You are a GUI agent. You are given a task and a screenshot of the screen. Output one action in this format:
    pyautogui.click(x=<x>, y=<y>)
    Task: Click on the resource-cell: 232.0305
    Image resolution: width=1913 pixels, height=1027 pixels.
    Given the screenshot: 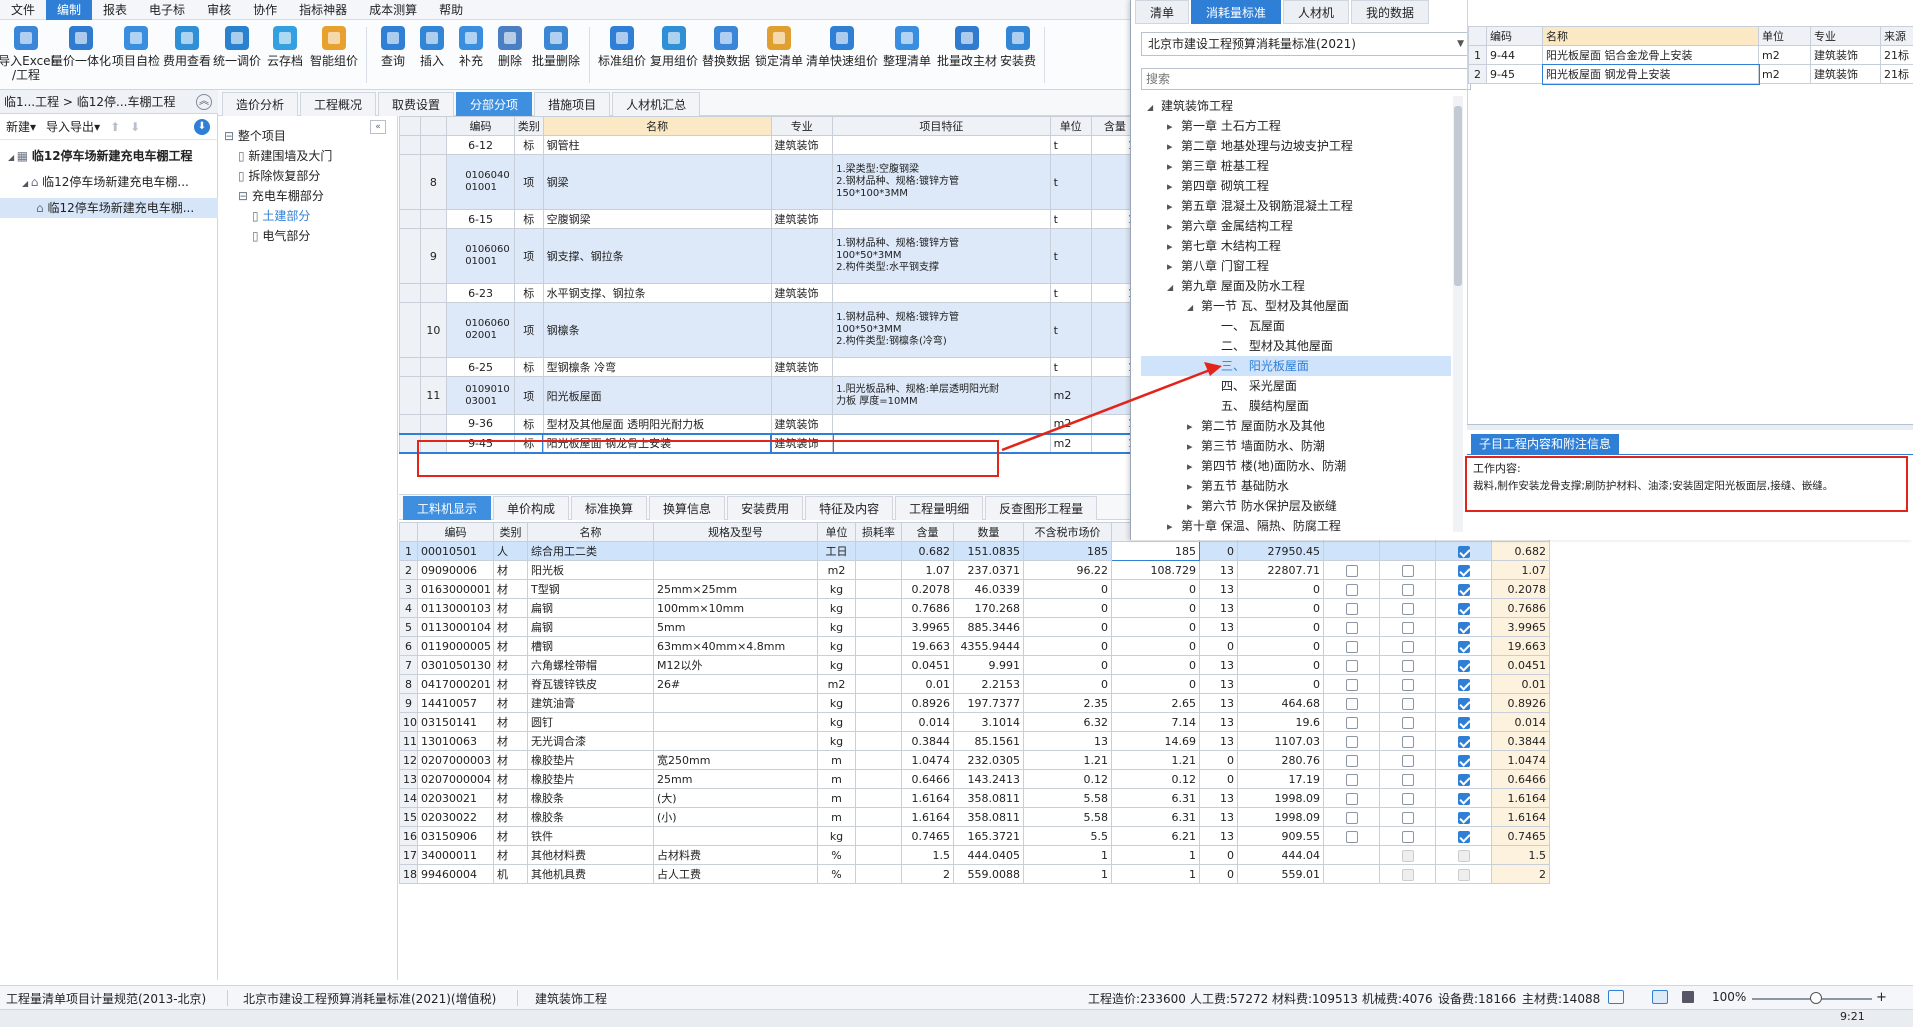 What is the action you would take?
    pyautogui.click(x=988, y=760)
    